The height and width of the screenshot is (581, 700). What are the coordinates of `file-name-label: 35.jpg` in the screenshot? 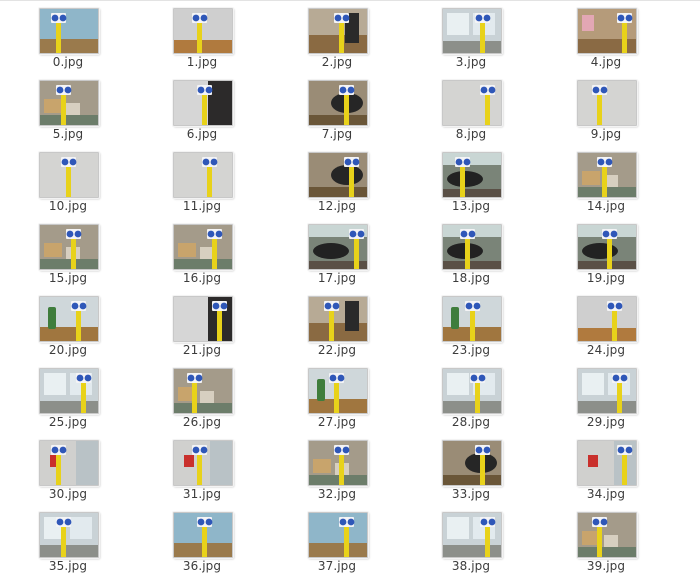 It's located at (68, 566).